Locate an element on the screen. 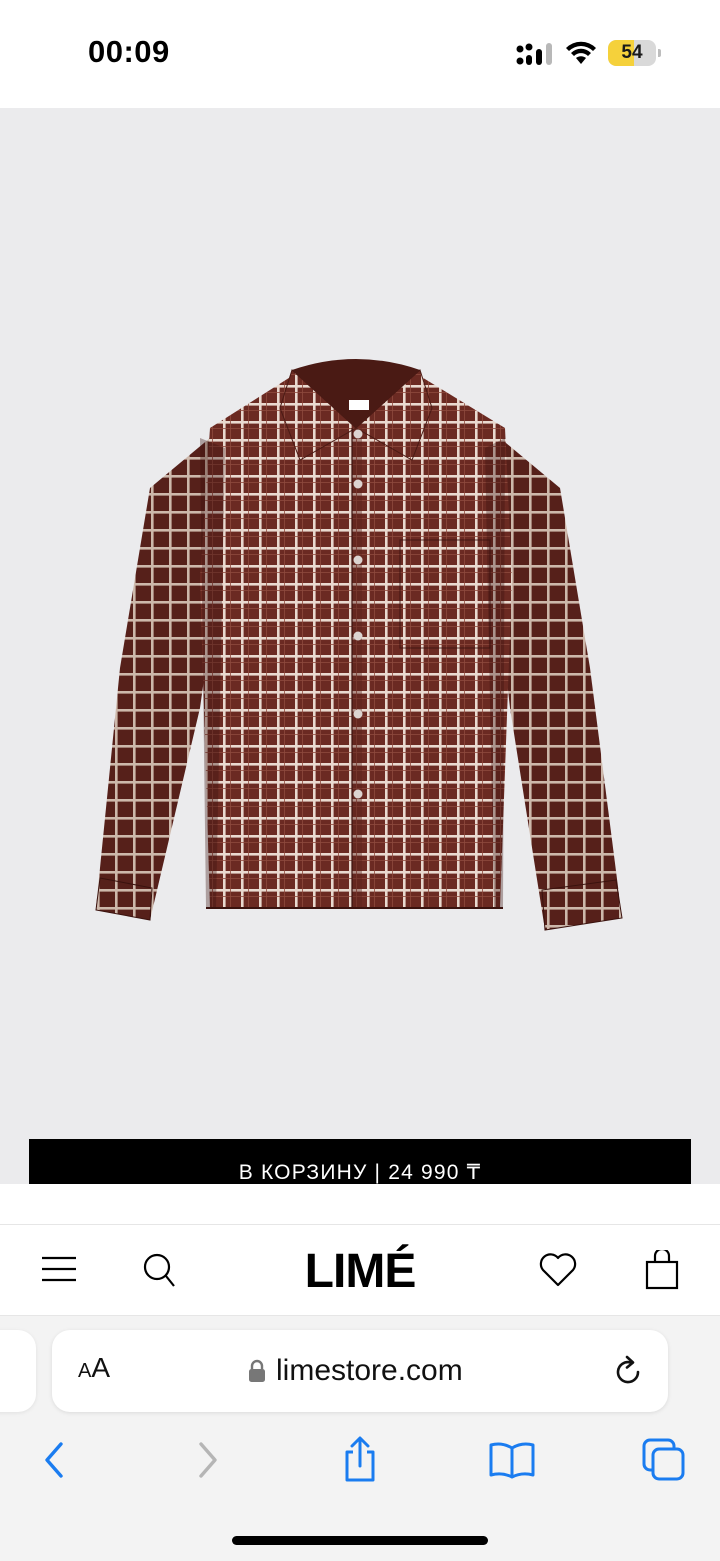  address-bar: A A limestore.com is located at coordinates (360, 1371).